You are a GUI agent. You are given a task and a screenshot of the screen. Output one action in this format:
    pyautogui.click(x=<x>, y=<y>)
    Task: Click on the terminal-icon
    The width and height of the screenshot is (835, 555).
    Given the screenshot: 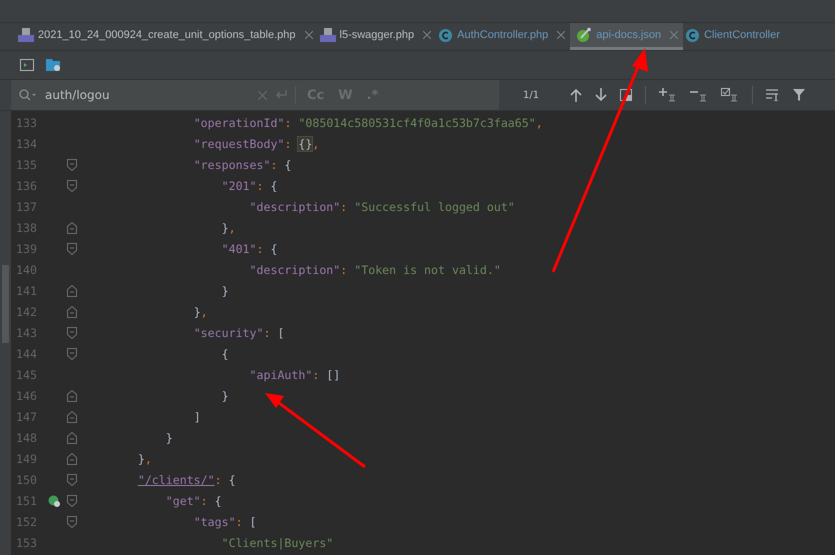 What is the action you would take?
    pyautogui.click(x=27, y=65)
    